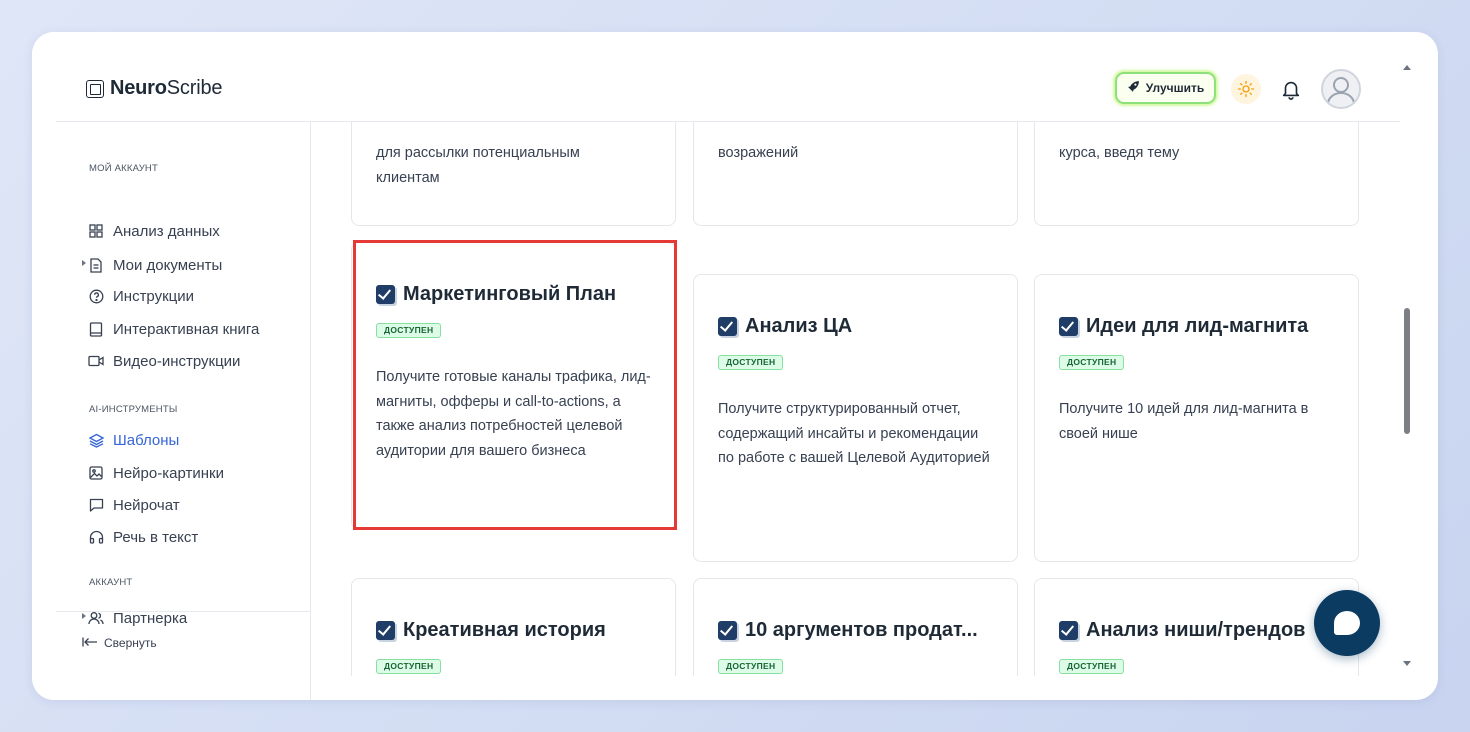  Describe the element at coordinates (96, 361) in the screenshot. I see `video-icon` at that location.